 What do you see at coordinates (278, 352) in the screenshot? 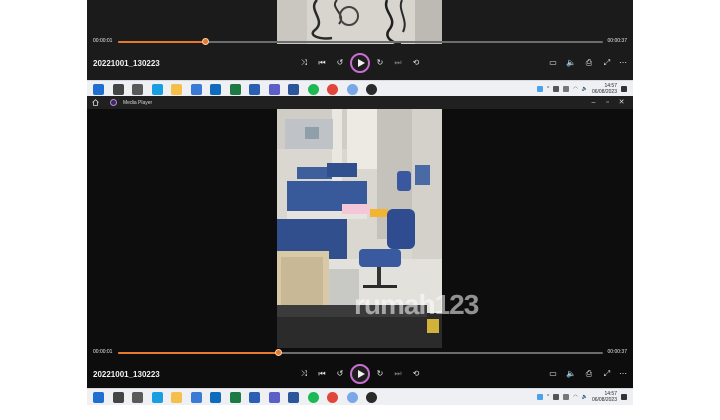
I see `seek-thumb` at bounding box center [278, 352].